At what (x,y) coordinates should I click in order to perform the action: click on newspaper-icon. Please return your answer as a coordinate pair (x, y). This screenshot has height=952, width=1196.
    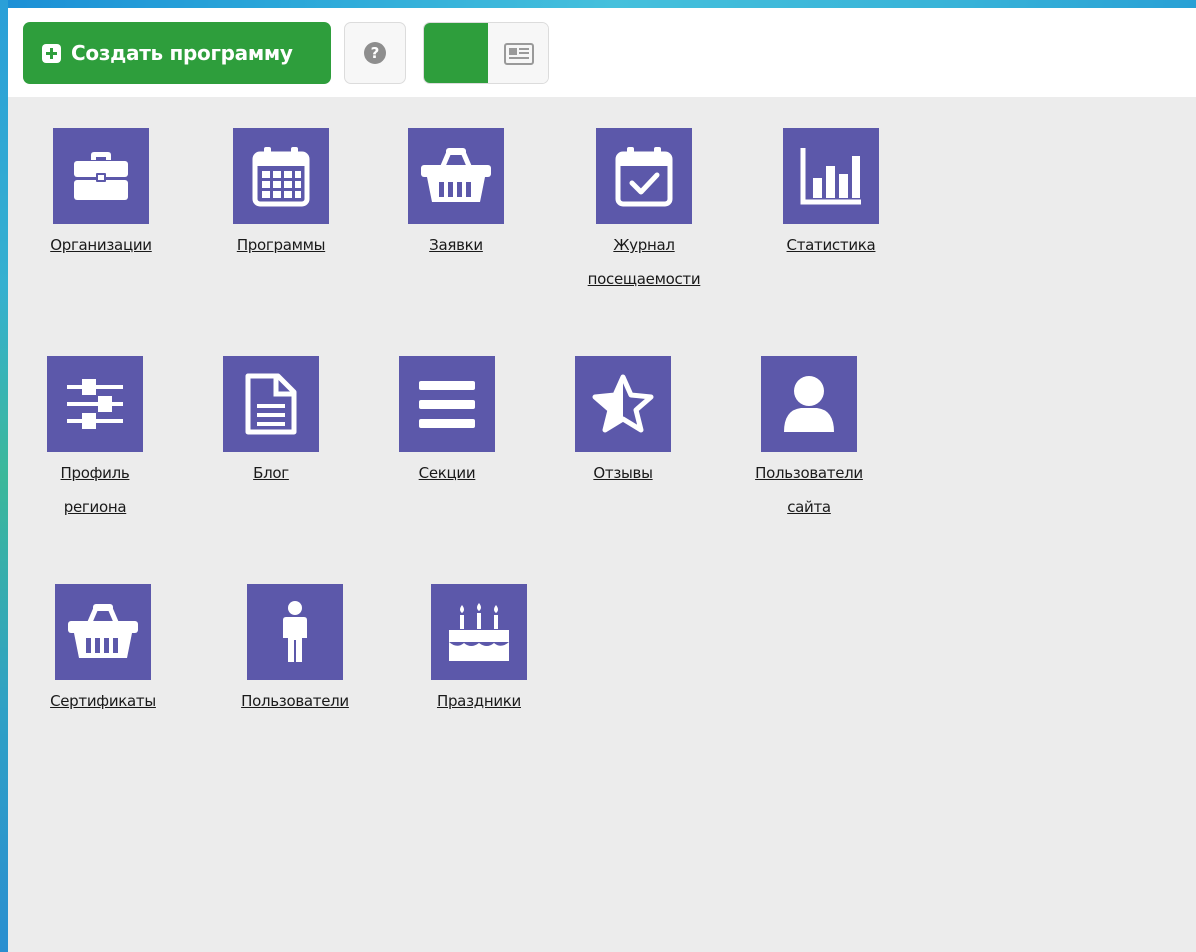
    Looking at the image, I should click on (519, 54).